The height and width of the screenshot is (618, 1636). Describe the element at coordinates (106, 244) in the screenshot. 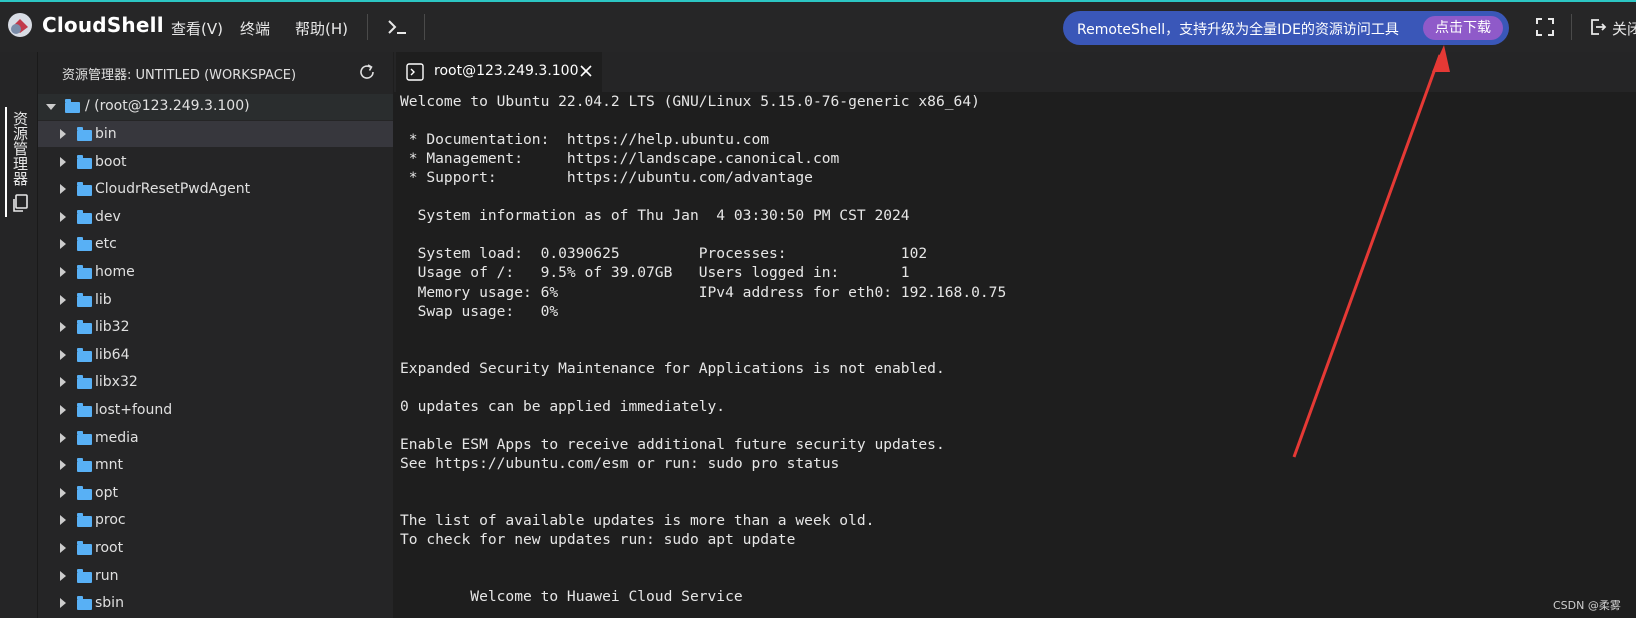

I see `tree-item-label: etc` at that location.